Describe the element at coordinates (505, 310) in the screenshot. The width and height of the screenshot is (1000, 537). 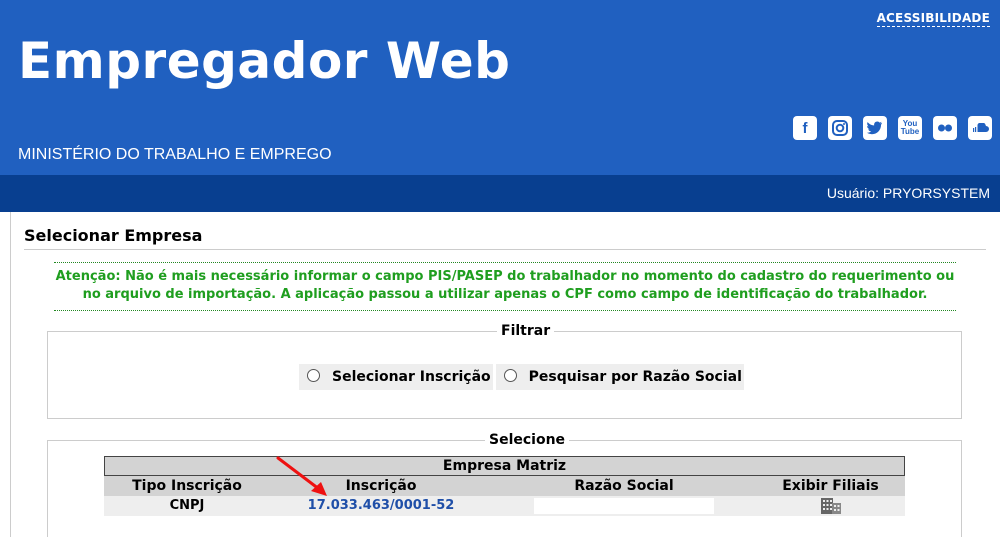
I see `notice-divider-bottom` at that location.